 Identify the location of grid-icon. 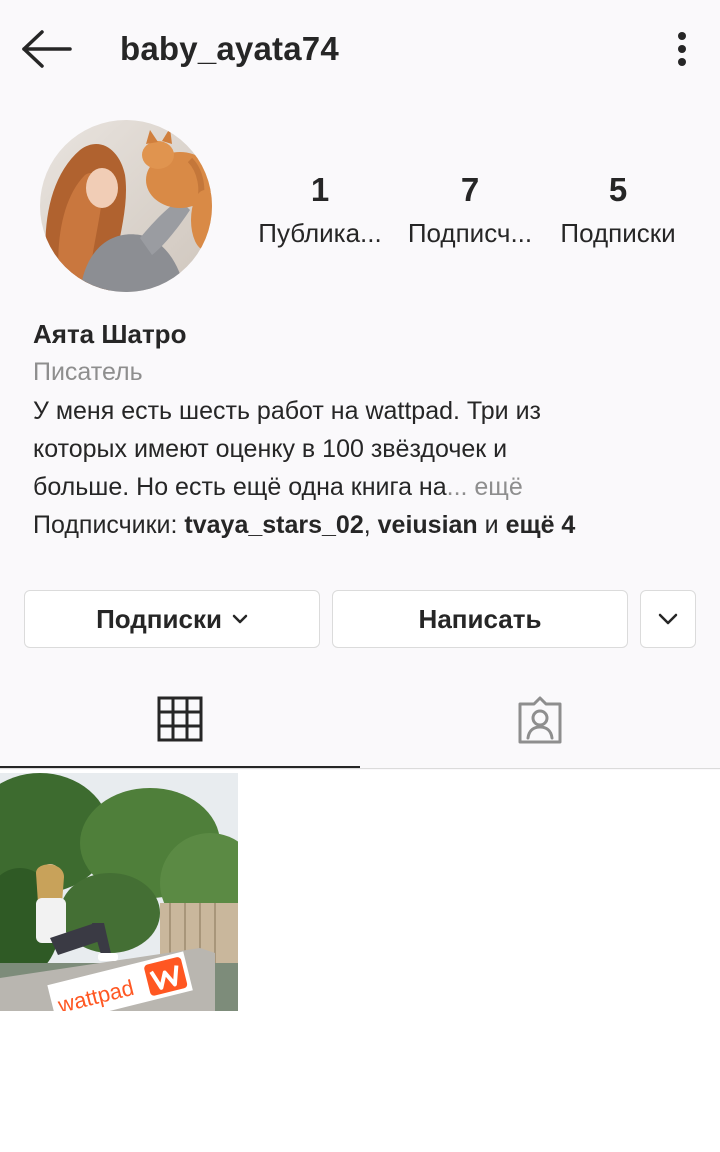
(180, 719).